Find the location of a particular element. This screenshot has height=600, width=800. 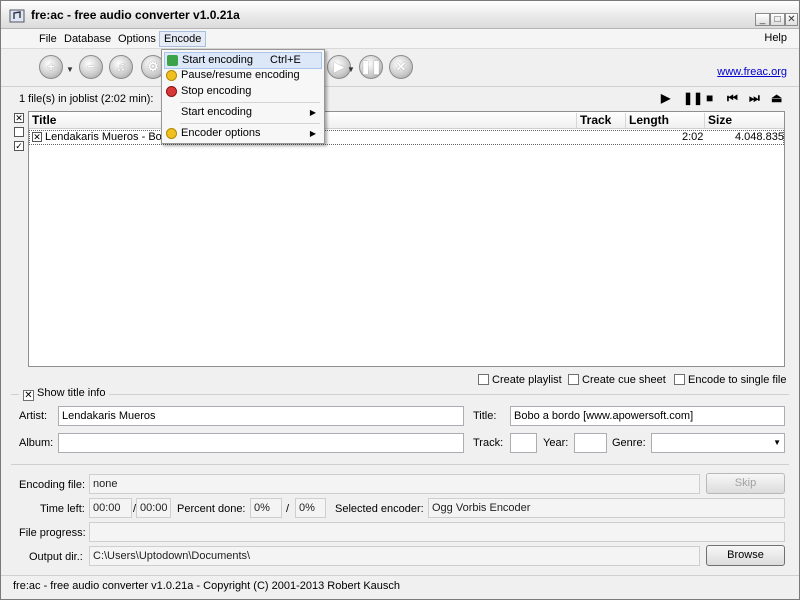

percent-total-field: 0% is located at coordinates (310, 508).